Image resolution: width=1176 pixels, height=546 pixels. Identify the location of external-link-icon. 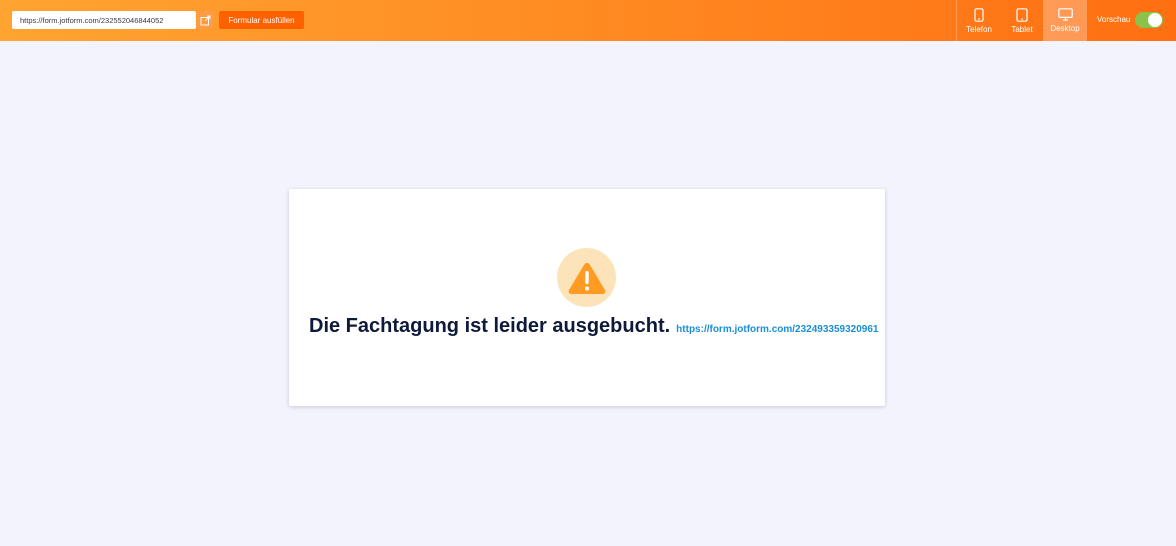
(205, 20).